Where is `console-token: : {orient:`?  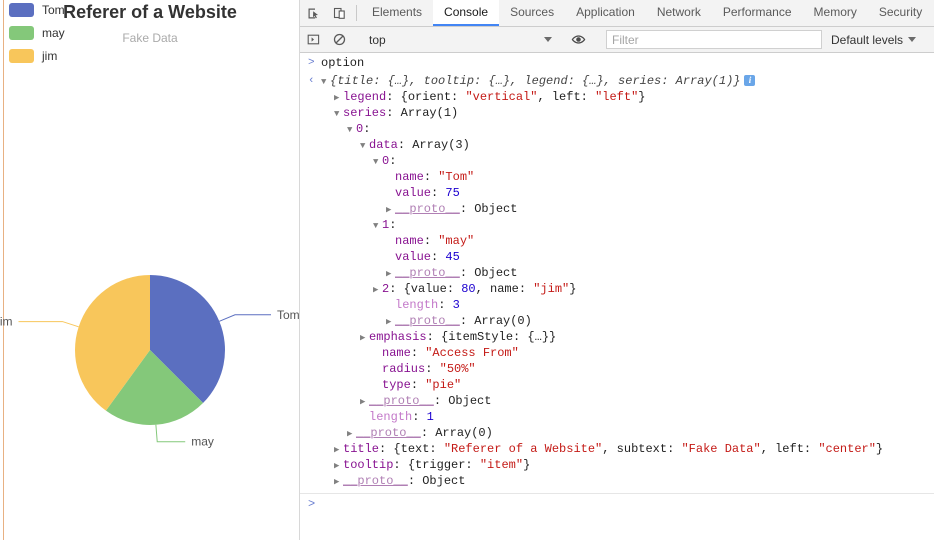
console-token: : {orient: is located at coordinates (426, 97).